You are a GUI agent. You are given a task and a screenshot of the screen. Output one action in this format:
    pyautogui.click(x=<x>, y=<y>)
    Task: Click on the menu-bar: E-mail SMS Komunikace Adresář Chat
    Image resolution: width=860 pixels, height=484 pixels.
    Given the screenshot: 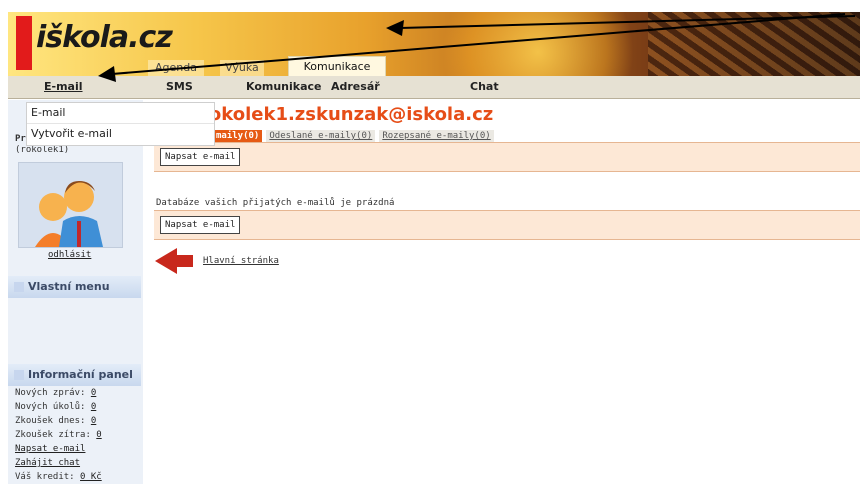 What is the action you would take?
    pyautogui.click(x=434, y=87)
    